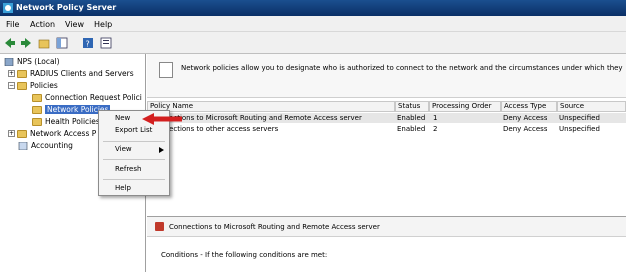  What do you see at coordinates (591, 106) in the screenshot?
I see `column-header-source: Source` at bounding box center [591, 106].